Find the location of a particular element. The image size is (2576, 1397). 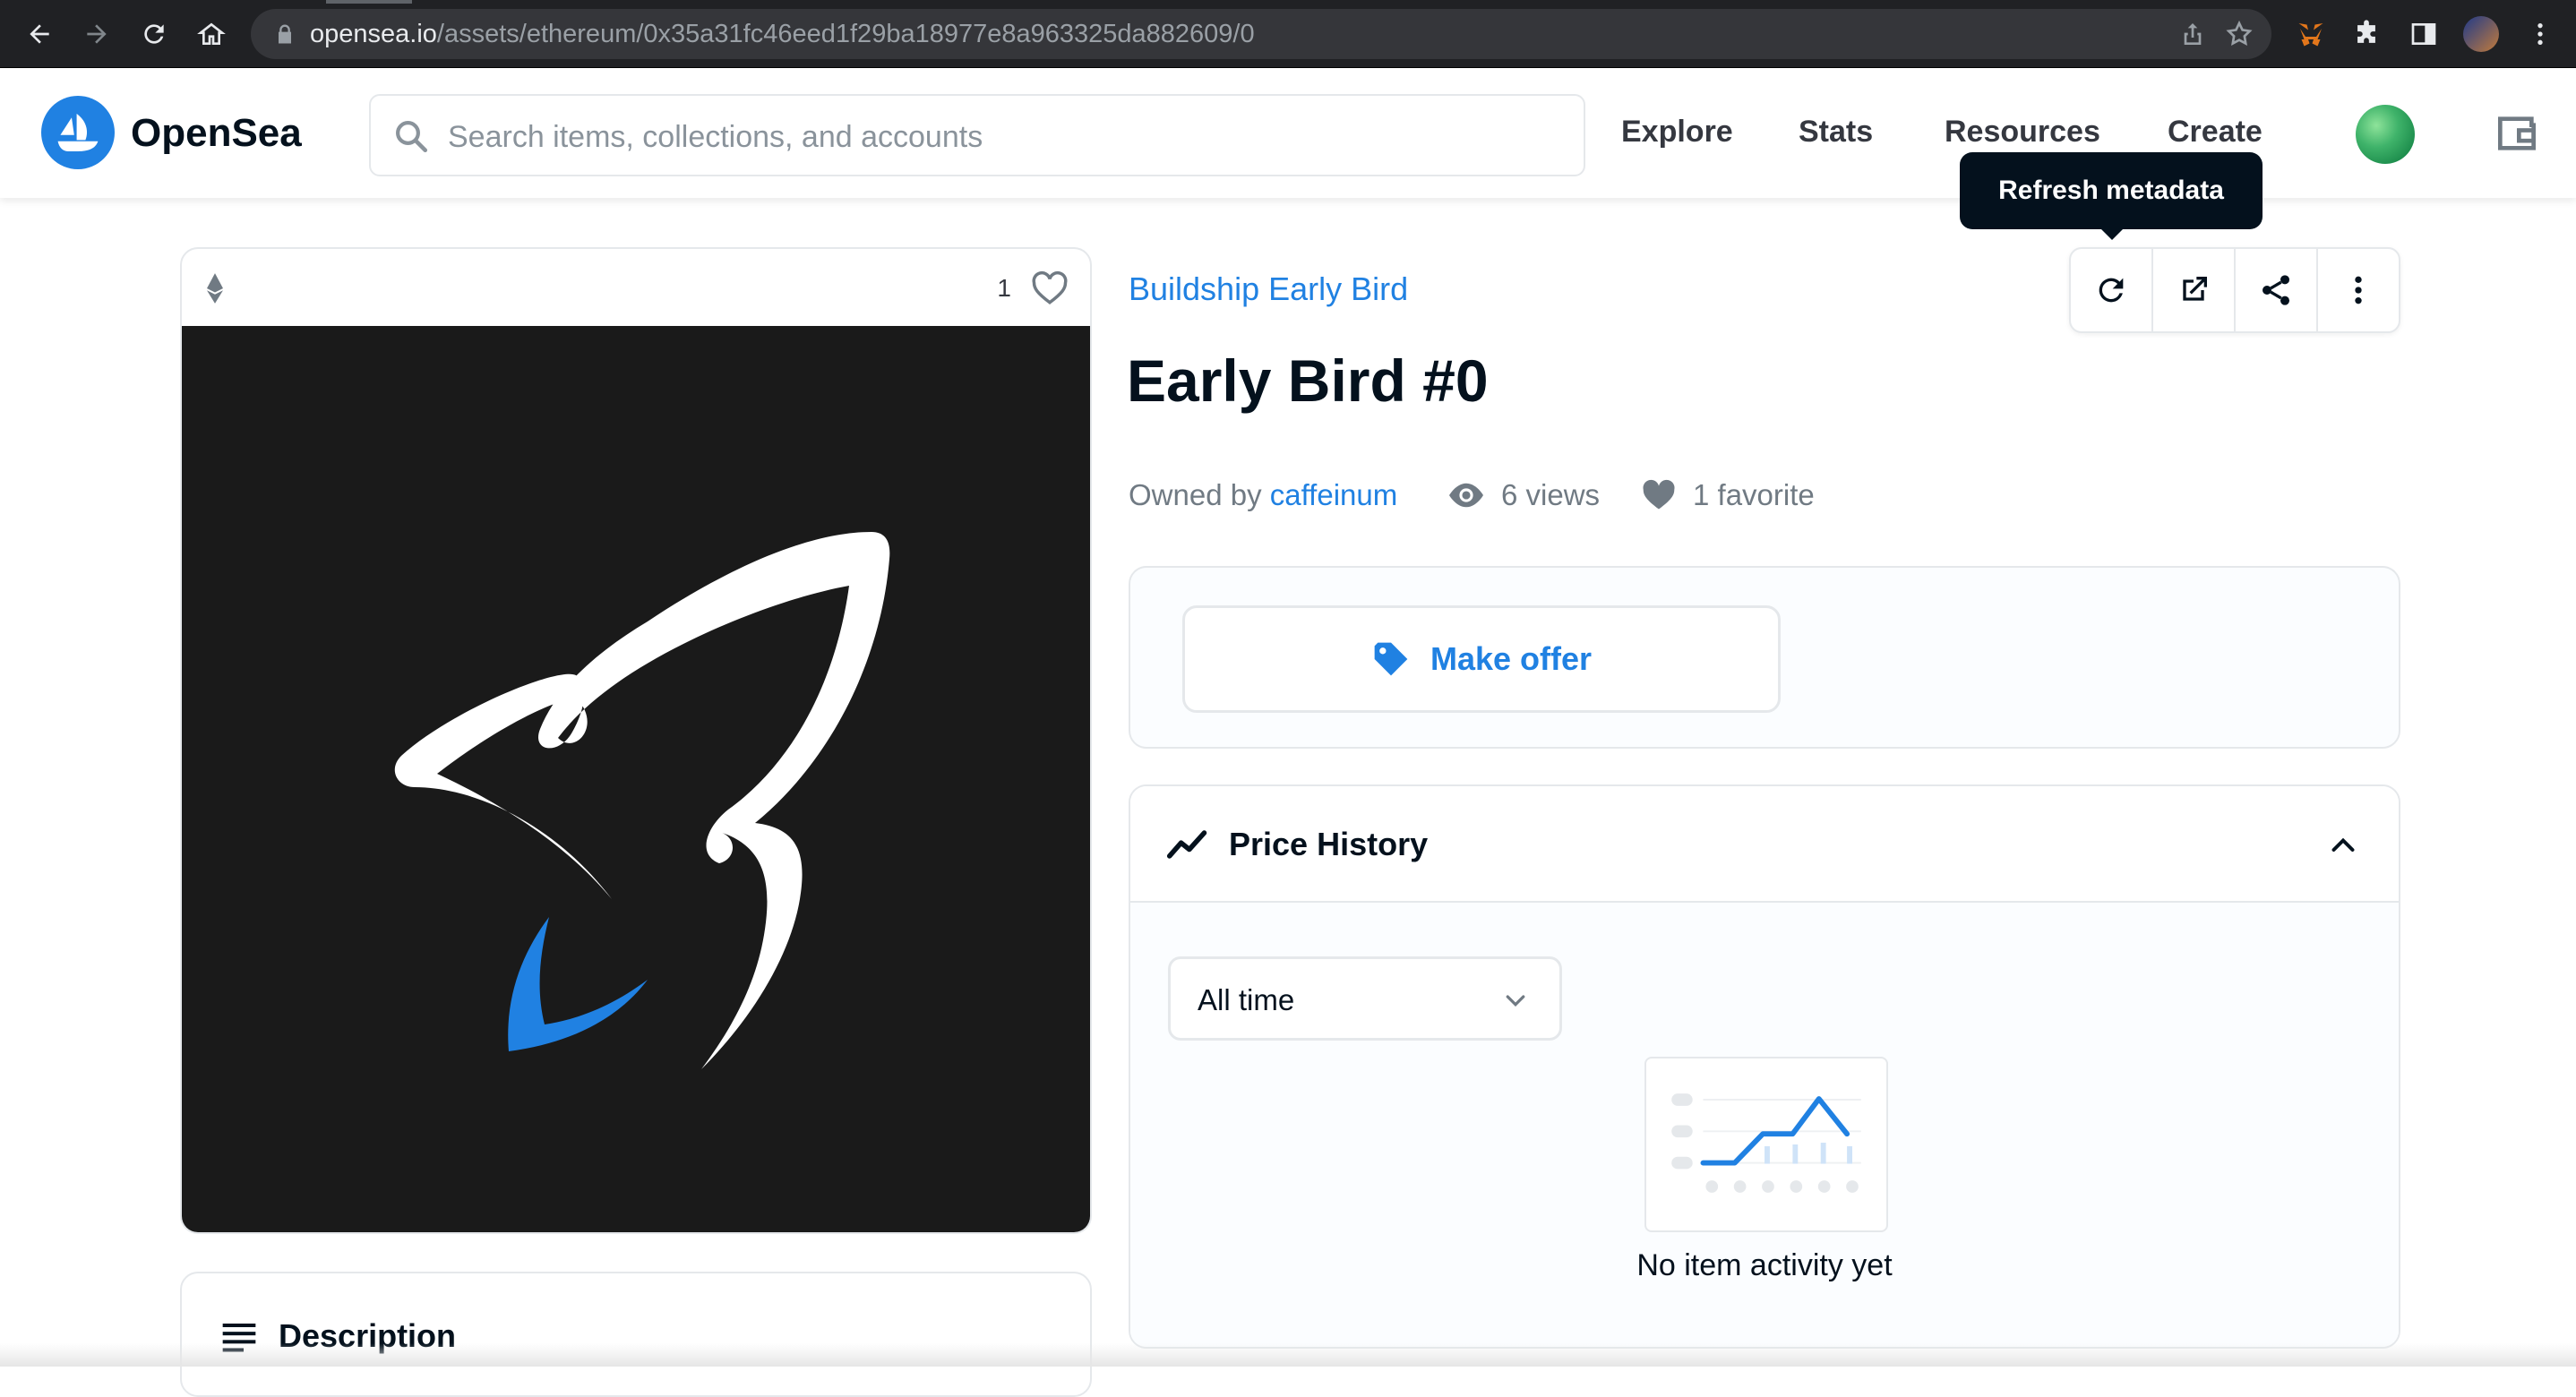

heart-icon is located at coordinates (1050, 288).